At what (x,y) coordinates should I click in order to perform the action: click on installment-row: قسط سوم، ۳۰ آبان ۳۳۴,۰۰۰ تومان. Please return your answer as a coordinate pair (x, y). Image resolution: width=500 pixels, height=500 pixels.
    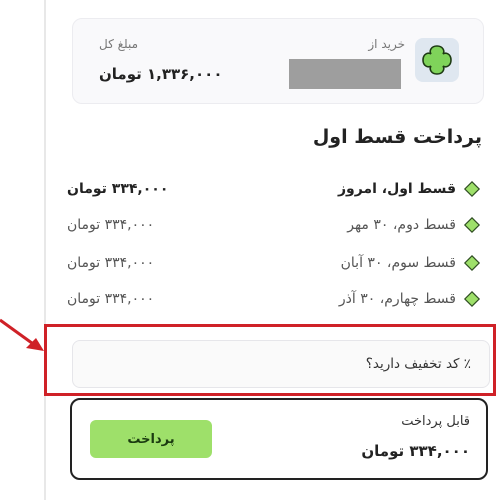
    Looking at the image, I should click on (274, 263).